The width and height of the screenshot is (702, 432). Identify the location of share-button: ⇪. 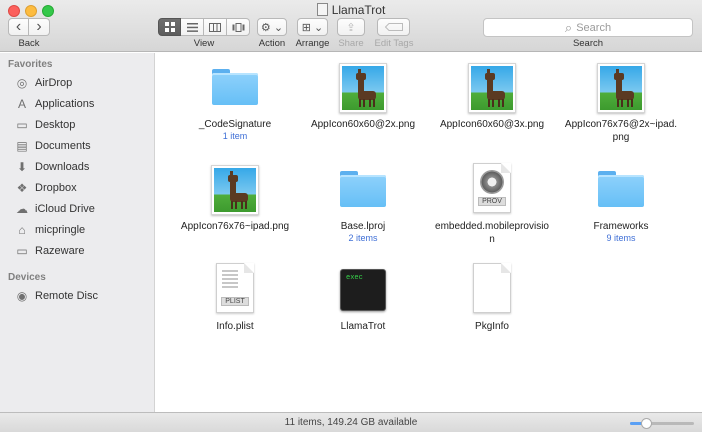
(351, 27).